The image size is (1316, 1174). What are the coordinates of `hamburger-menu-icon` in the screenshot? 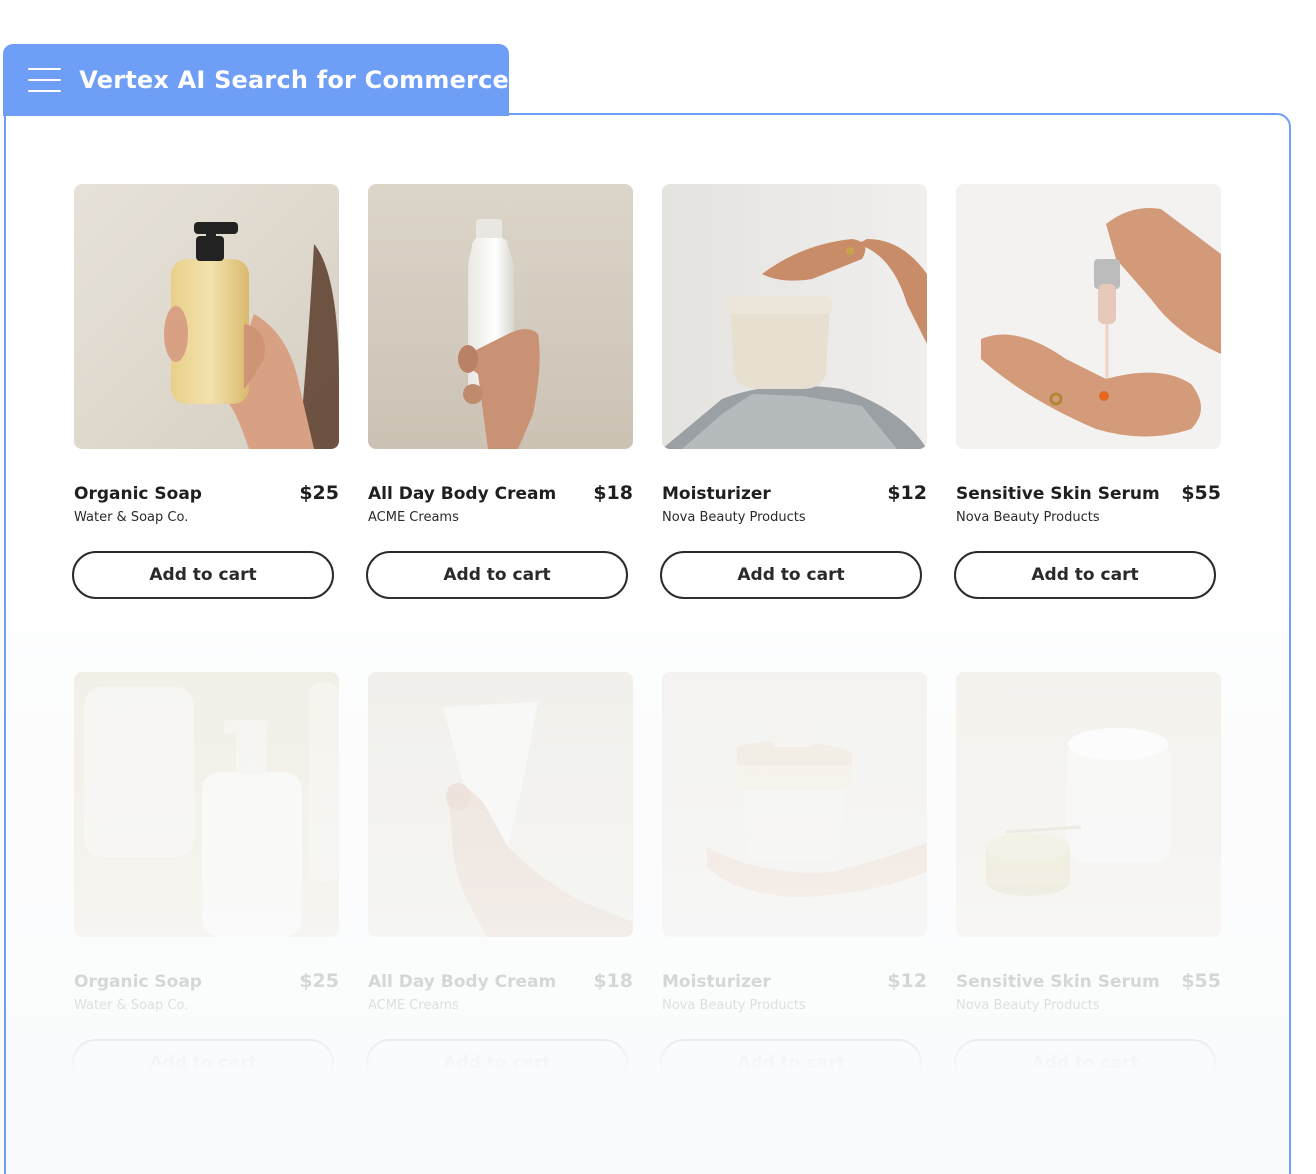 It's located at (45, 80).